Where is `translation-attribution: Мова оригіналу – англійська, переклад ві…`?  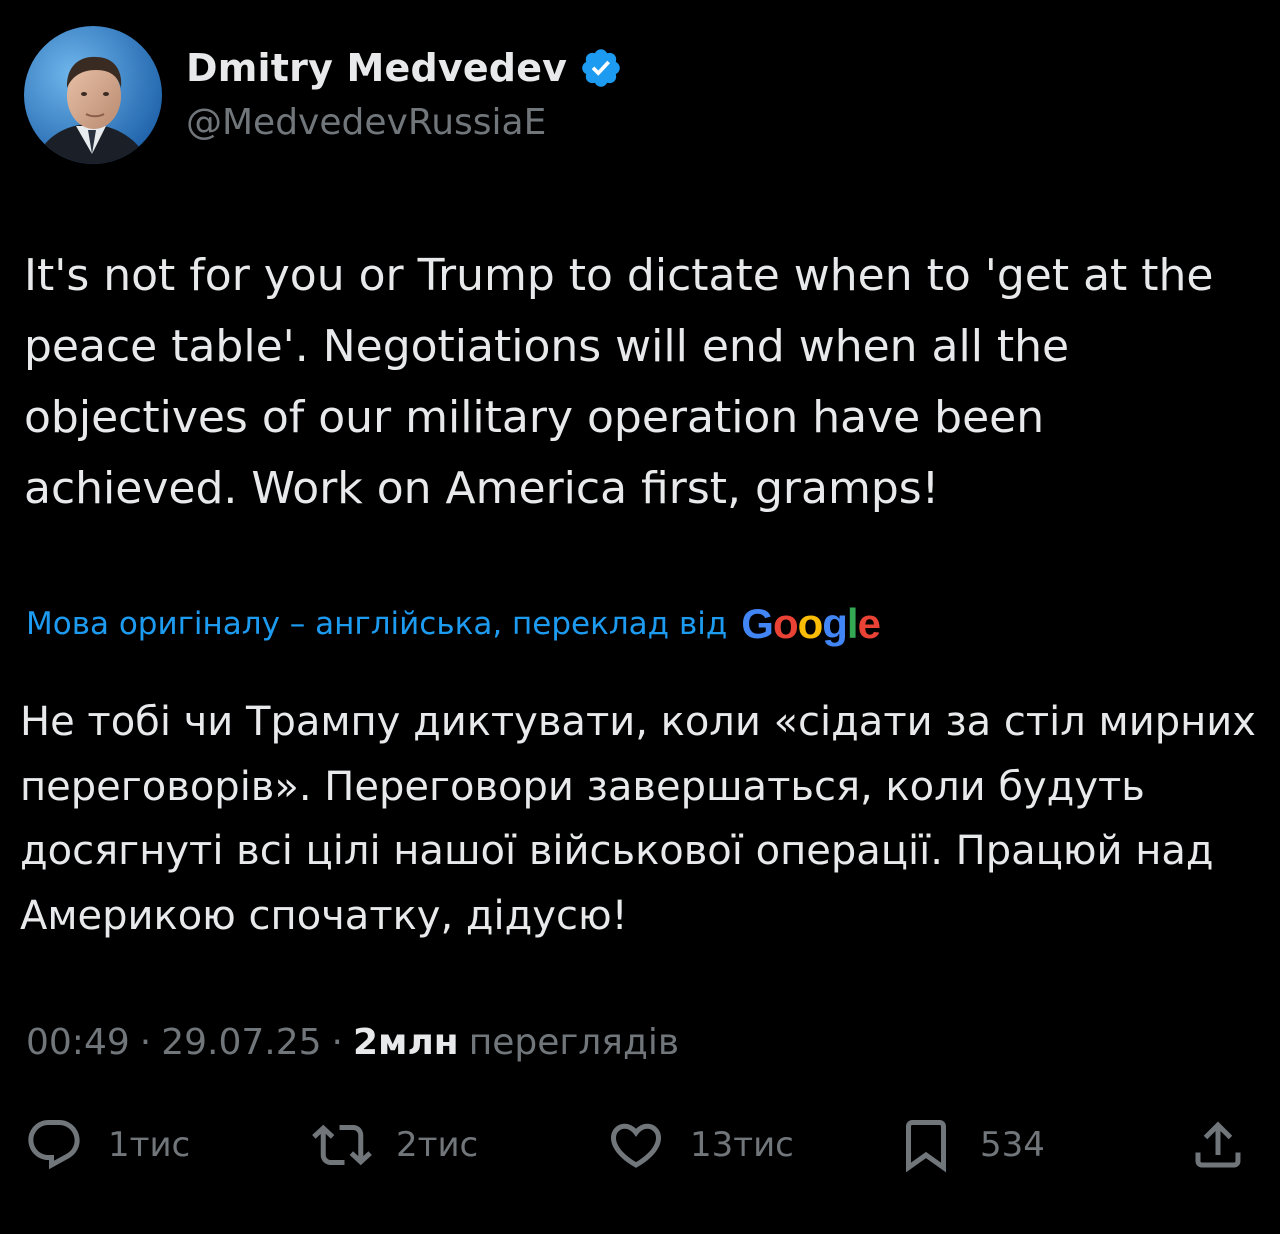
translation-attribution: Мова оригіналу – англійська, переклад ві… is located at coordinates (453, 624).